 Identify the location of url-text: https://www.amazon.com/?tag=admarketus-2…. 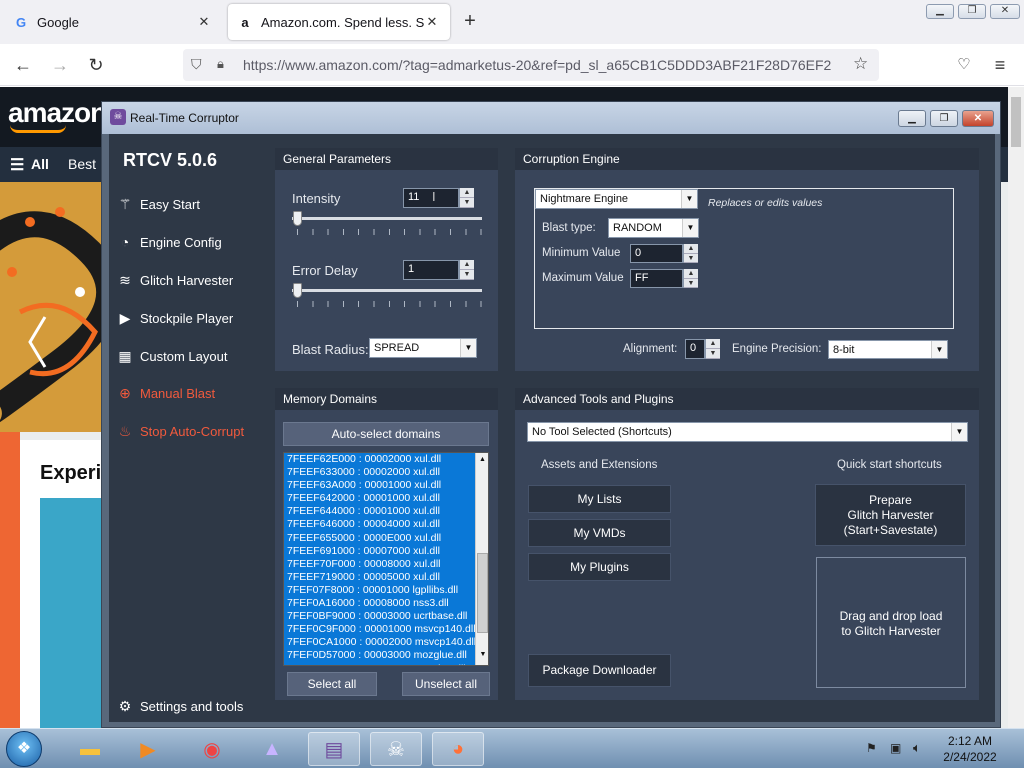
(537, 65).